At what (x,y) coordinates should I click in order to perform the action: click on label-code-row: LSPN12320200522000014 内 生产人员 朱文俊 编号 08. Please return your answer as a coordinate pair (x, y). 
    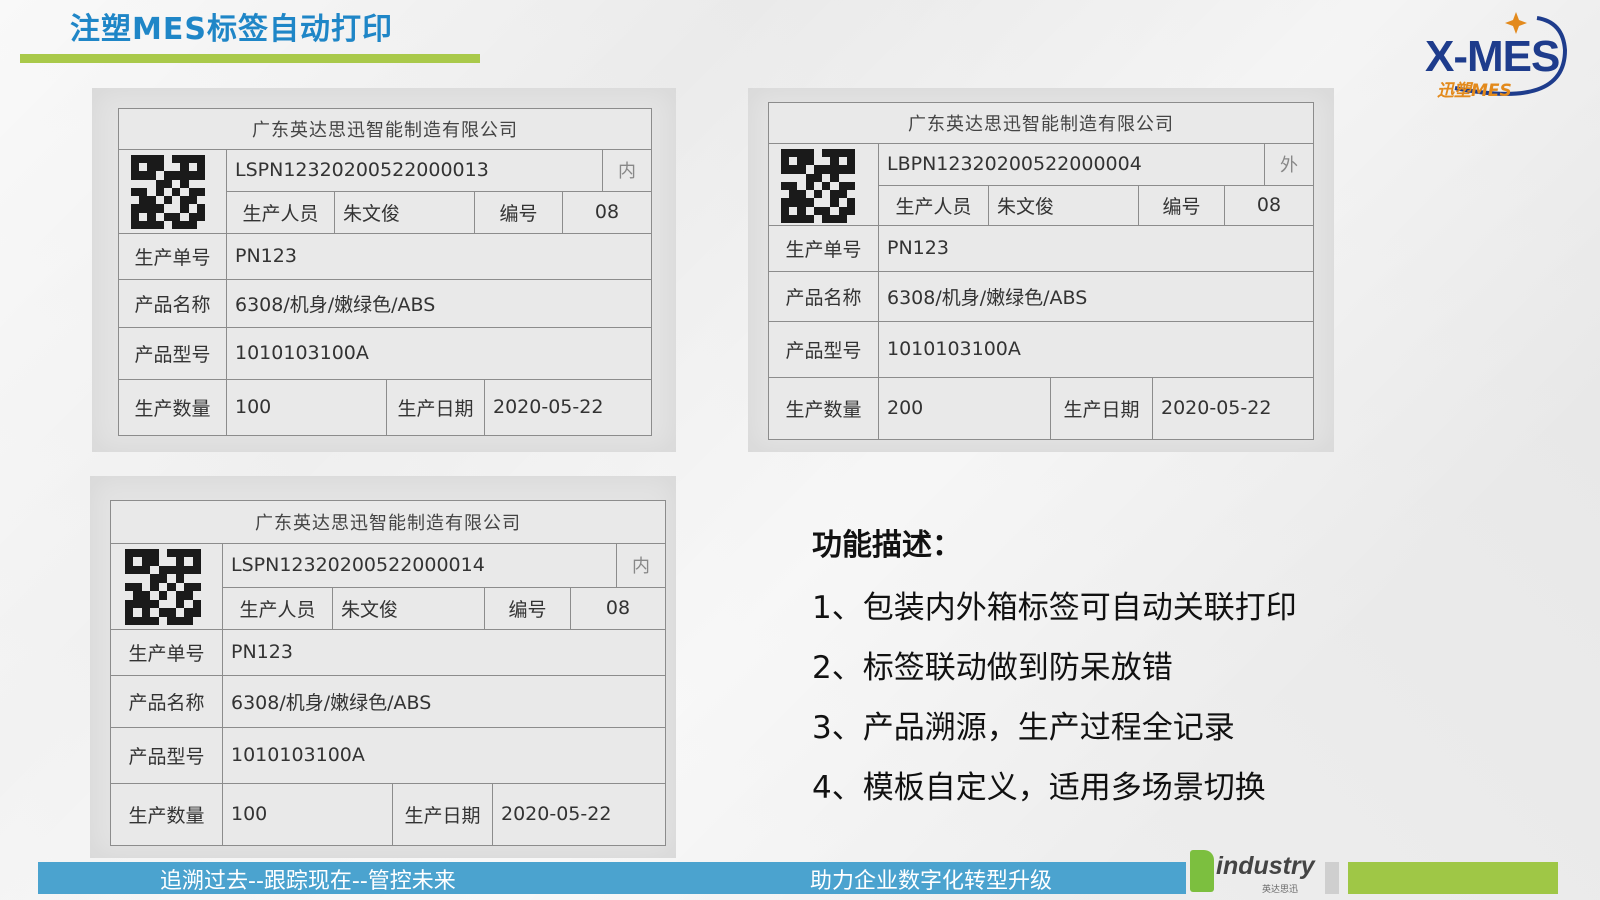
    Looking at the image, I should click on (388, 586).